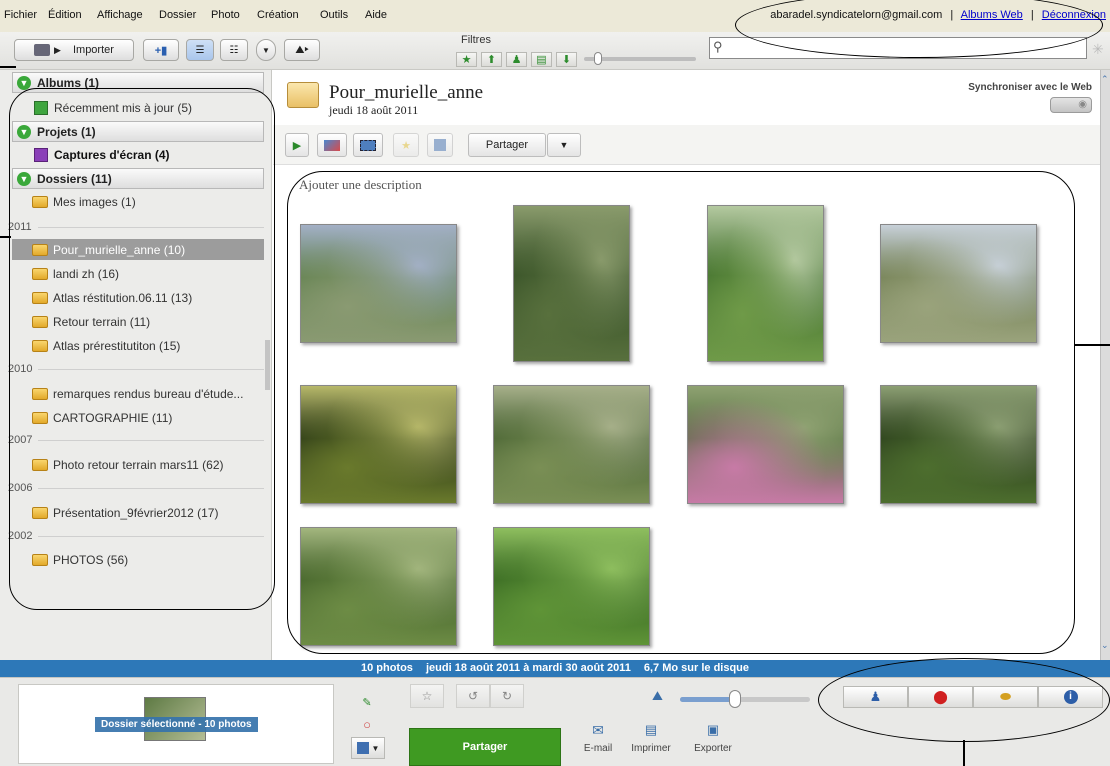  What do you see at coordinates (427, 696) in the screenshot?
I see `star-button: ☆` at bounding box center [427, 696].